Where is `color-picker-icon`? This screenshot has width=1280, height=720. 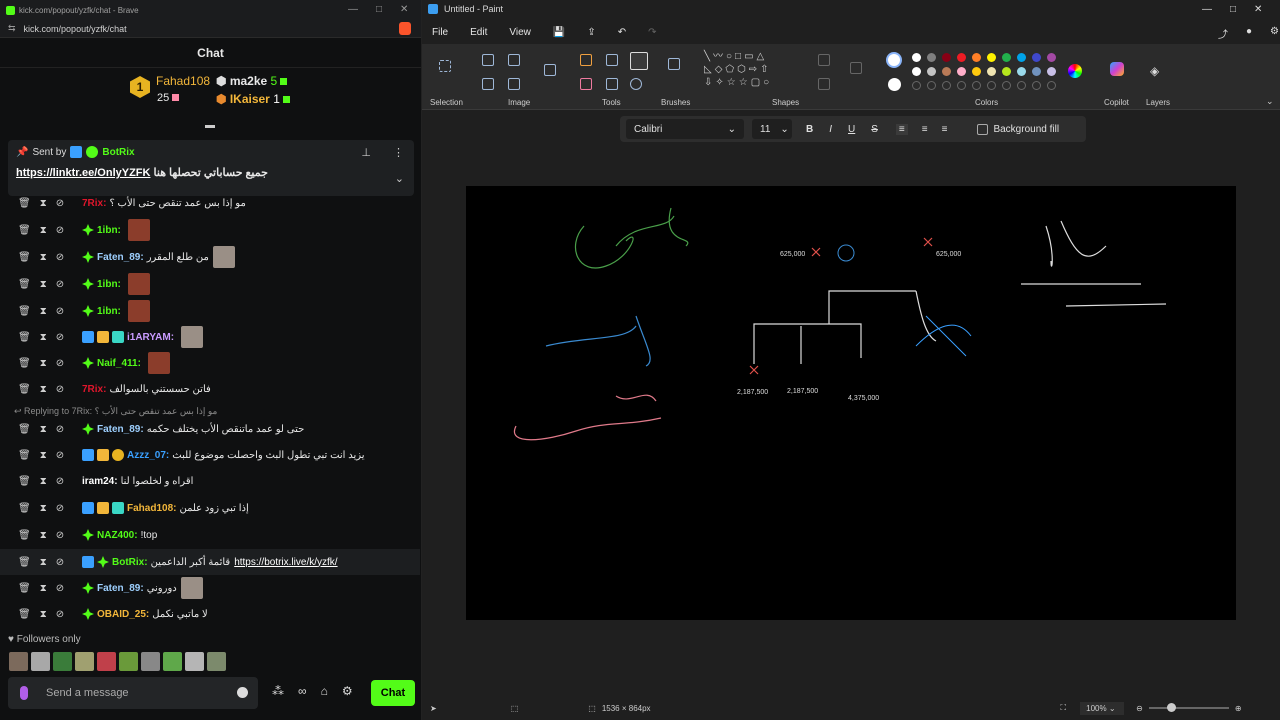
color-picker-icon is located at coordinates (612, 84).